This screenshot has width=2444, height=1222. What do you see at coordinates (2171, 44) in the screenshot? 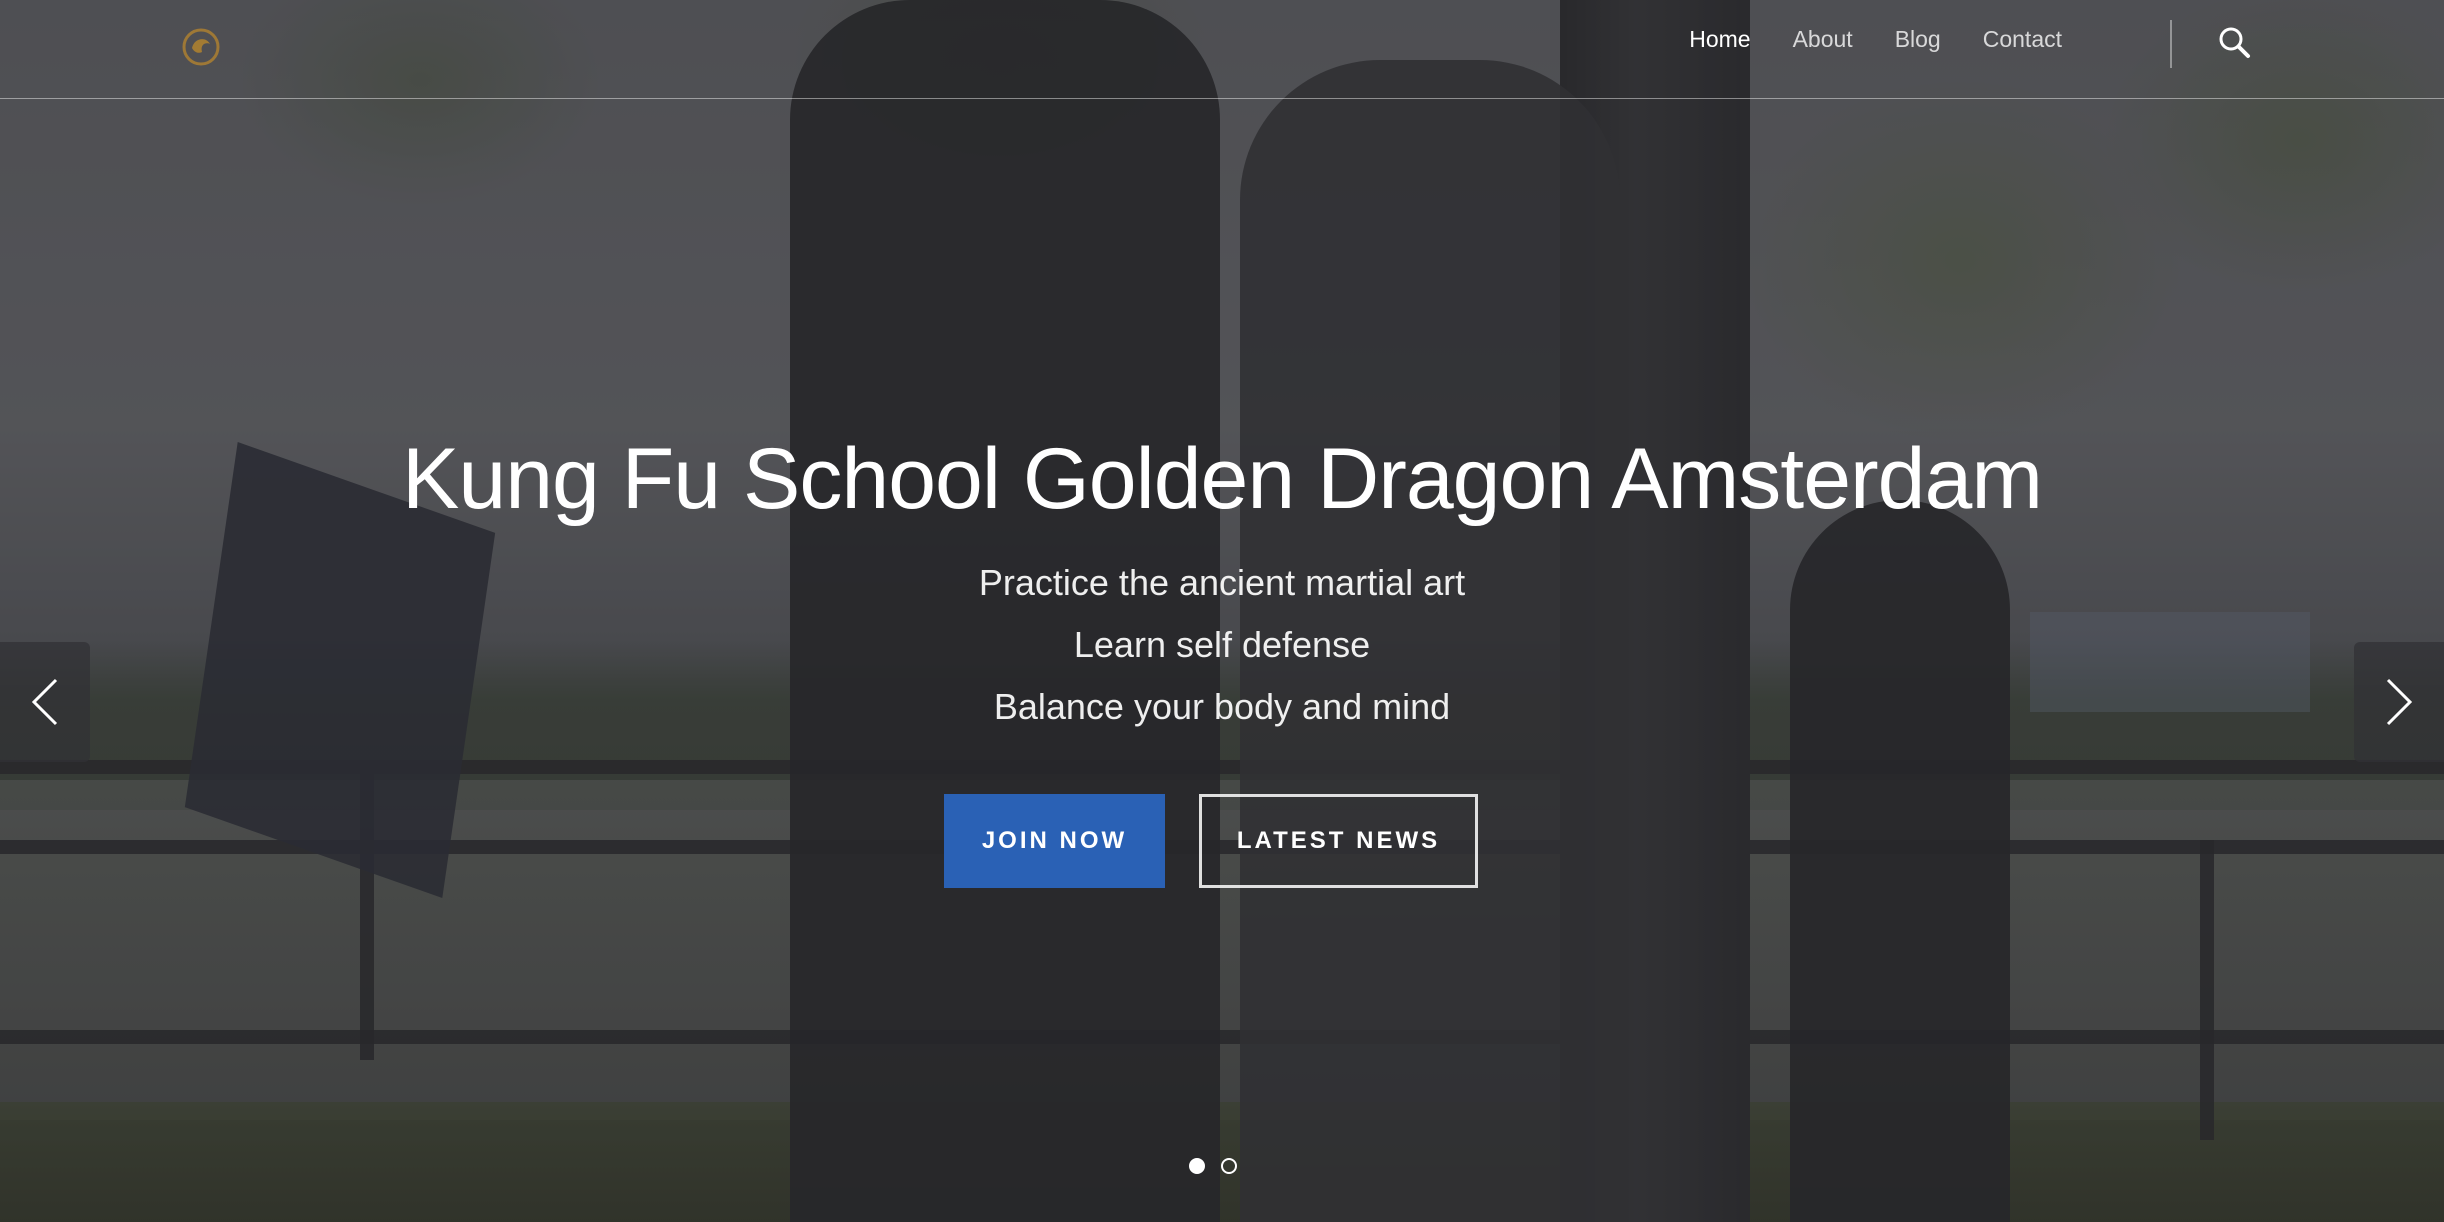
I see `nav-divider` at bounding box center [2171, 44].